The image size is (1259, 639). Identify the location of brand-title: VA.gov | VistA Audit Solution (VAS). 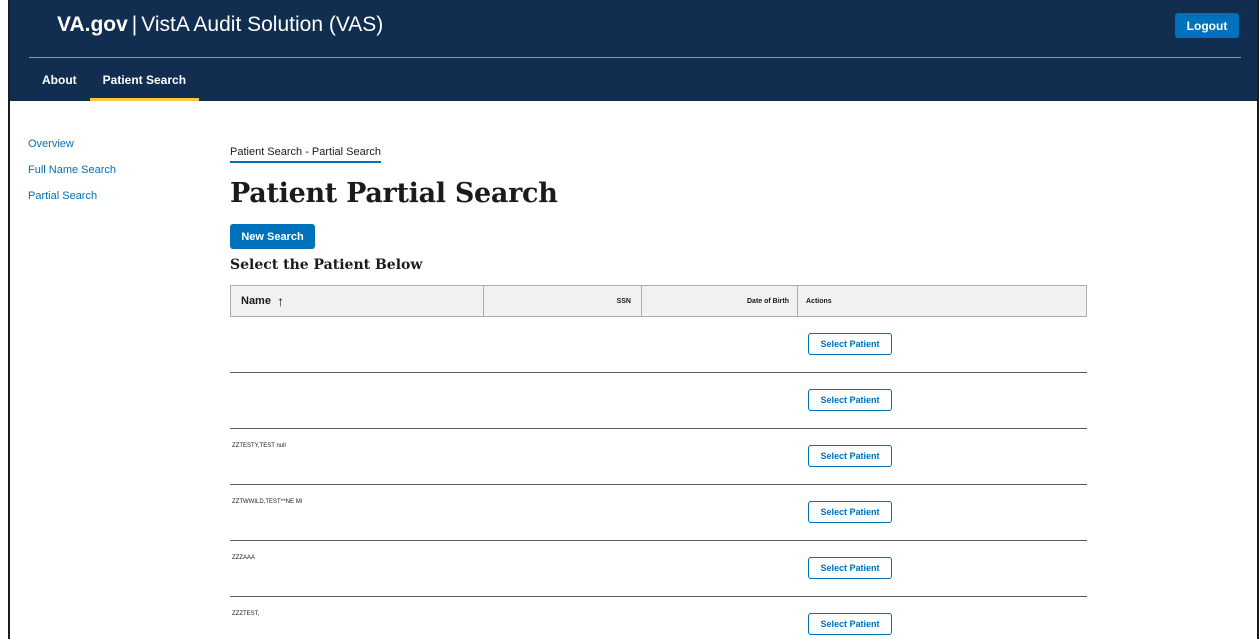
(220, 25).